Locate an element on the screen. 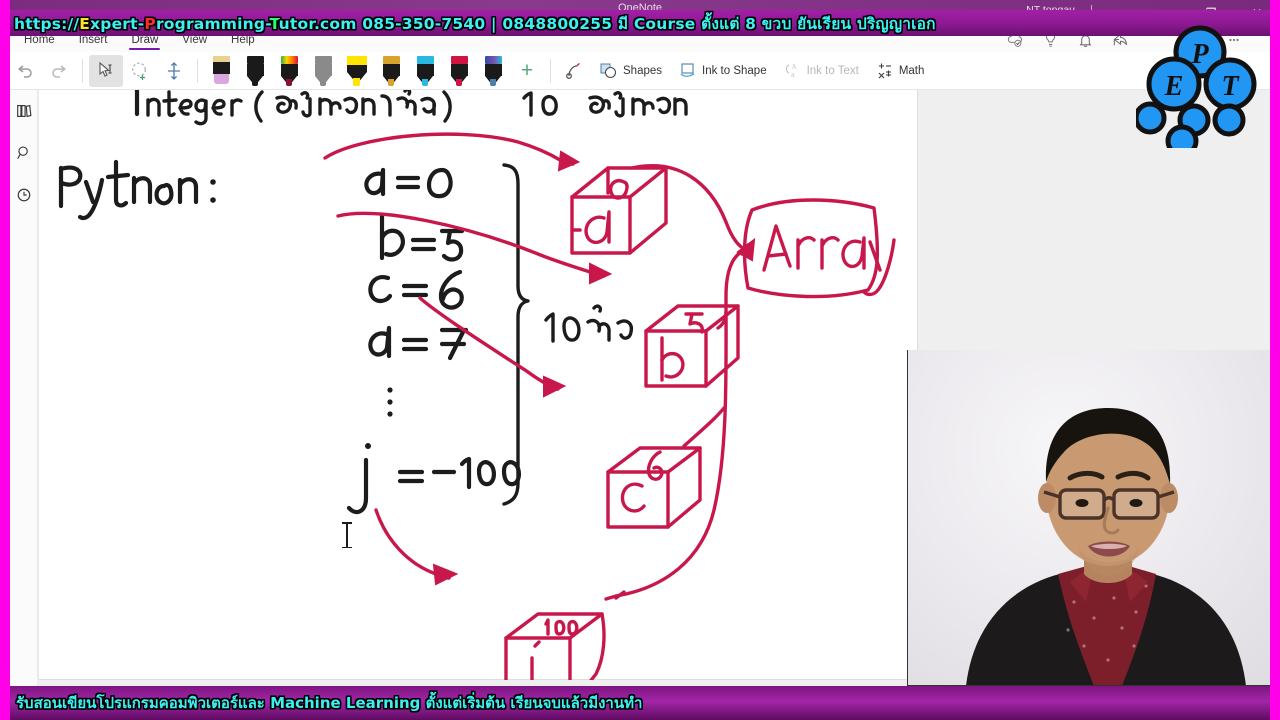 The width and height of the screenshot is (1280, 720). logo-letter-p: P is located at coordinates (1199, 54).